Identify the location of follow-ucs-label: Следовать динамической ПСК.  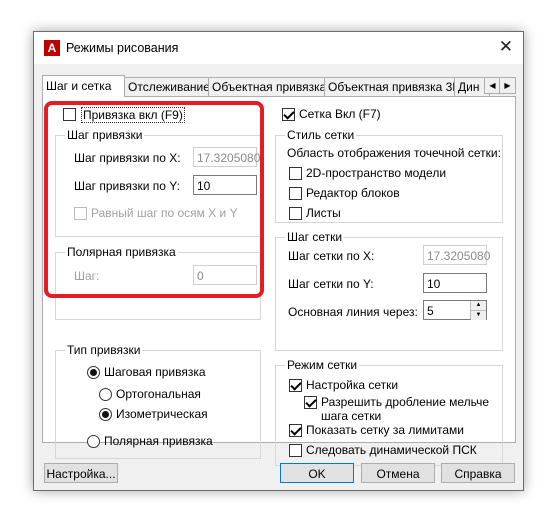
(391, 450).